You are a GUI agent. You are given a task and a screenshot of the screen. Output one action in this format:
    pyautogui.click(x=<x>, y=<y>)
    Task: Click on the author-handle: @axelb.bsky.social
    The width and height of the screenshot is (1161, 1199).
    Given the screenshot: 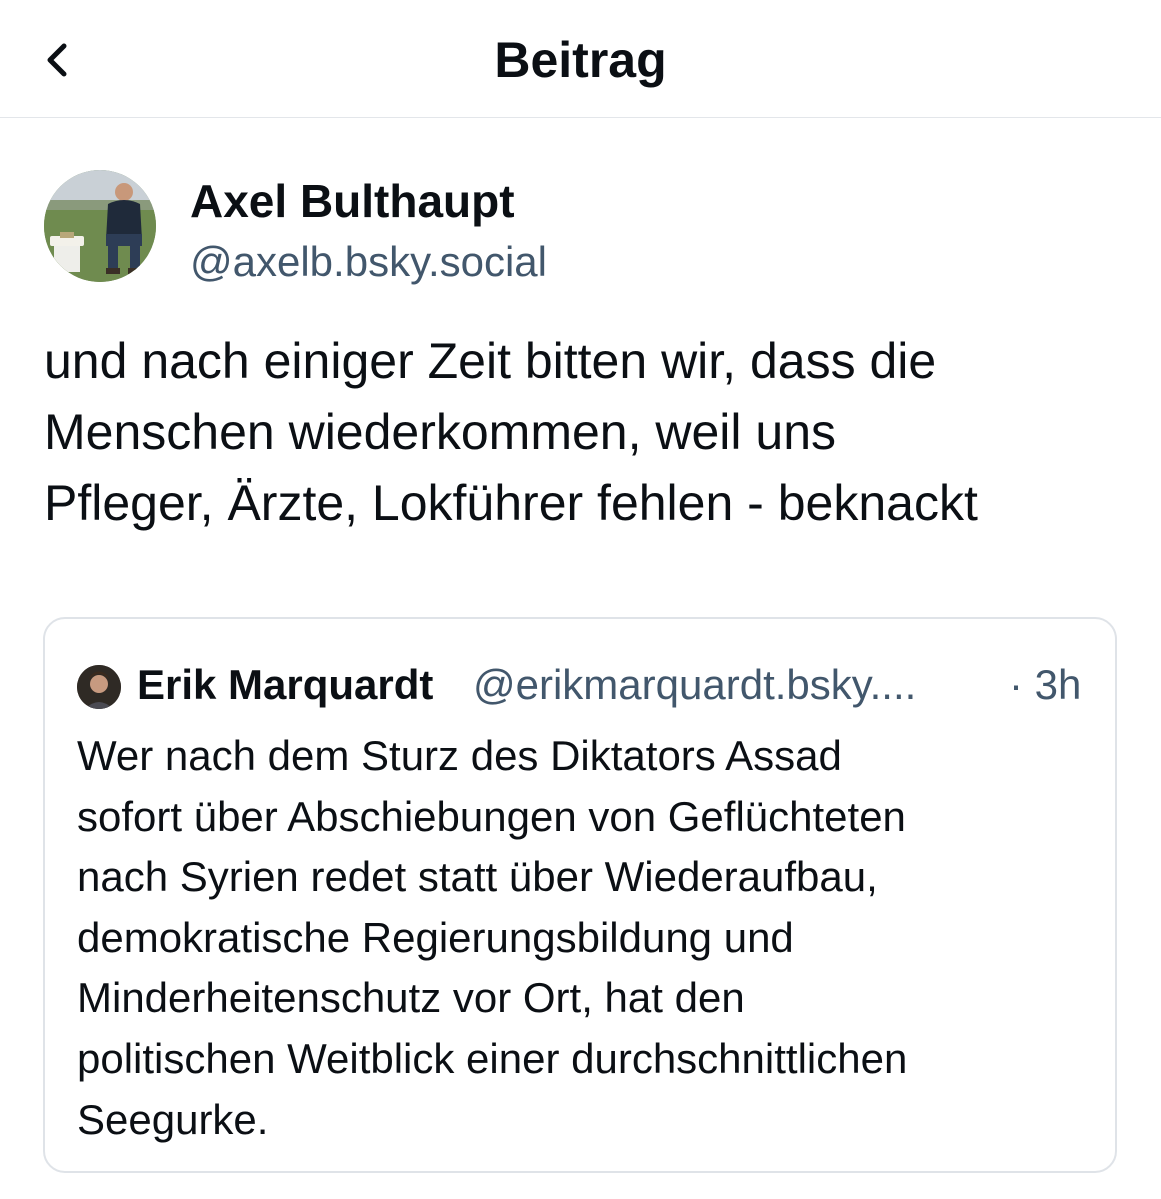 What is the action you would take?
    pyautogui.click(x=368, y=262)
    